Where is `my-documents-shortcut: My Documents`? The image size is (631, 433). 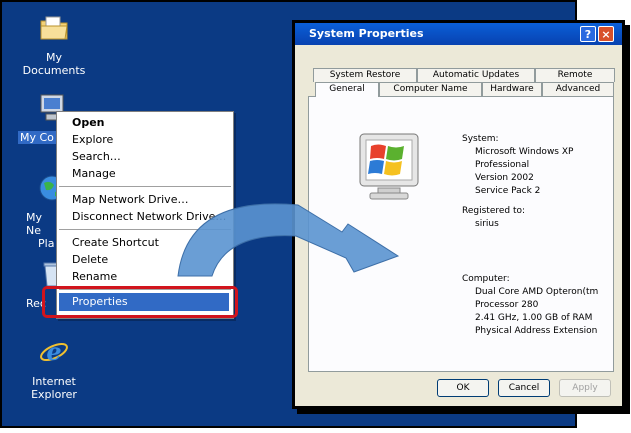 my-documents-shortcut: My Documents is located at coordinates (54, 44).